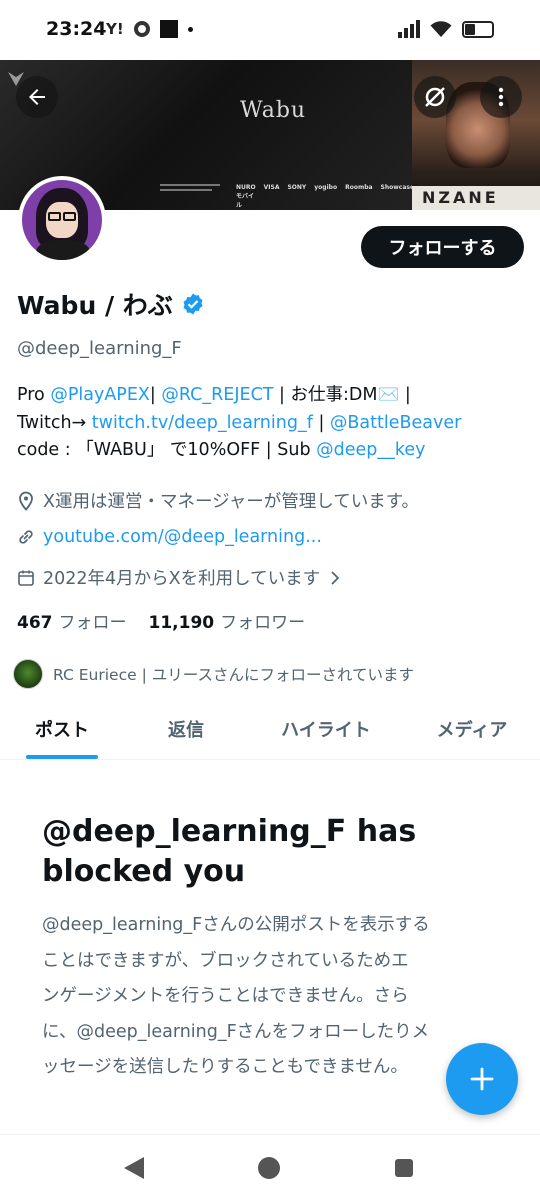 The width and height of the screenshot is (540, 1200). Describe the element at coordinates (397, 187) in the screenshot. I see `sponsor-logo: Showcase` at that location.